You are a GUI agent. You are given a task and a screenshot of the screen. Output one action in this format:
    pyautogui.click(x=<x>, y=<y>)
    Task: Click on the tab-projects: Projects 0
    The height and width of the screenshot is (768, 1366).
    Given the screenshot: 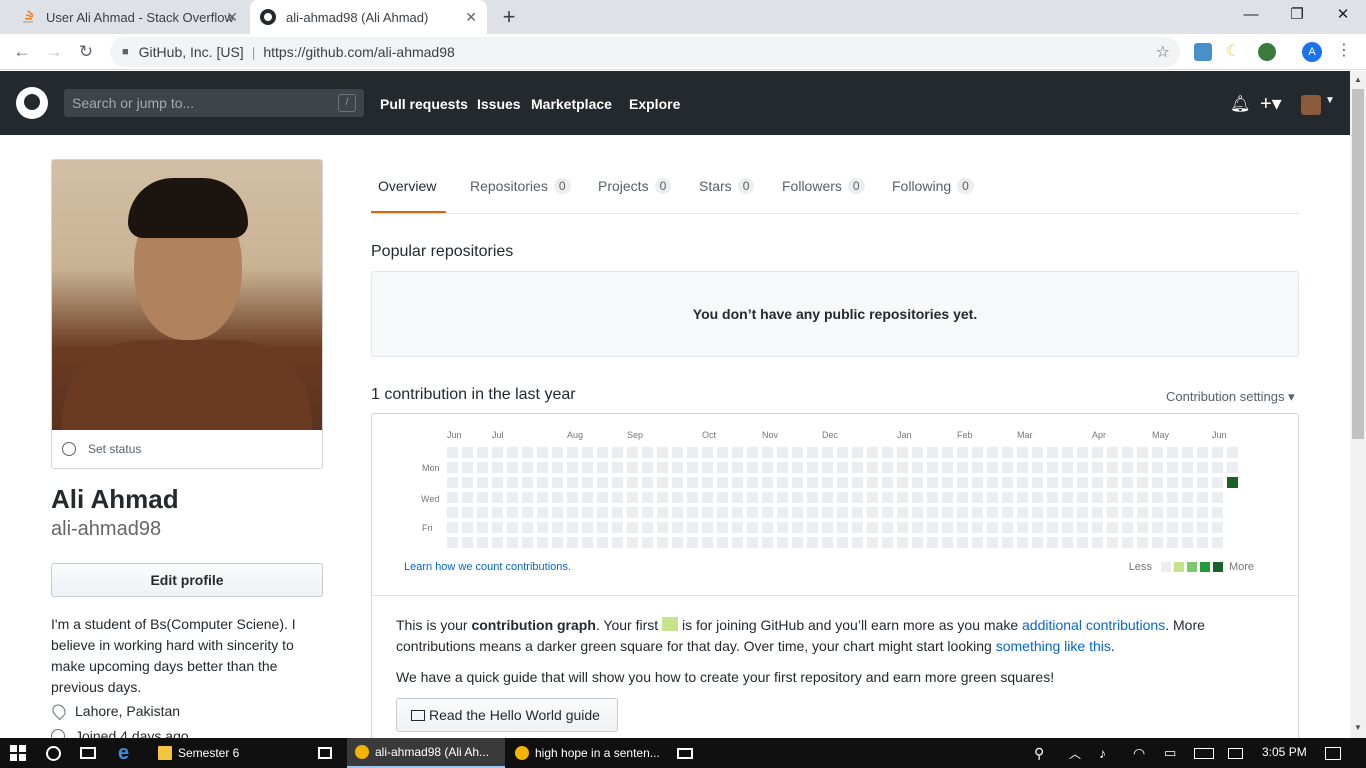 What is the action you would take?
    pyautogui.click(x=635, y=186)
    